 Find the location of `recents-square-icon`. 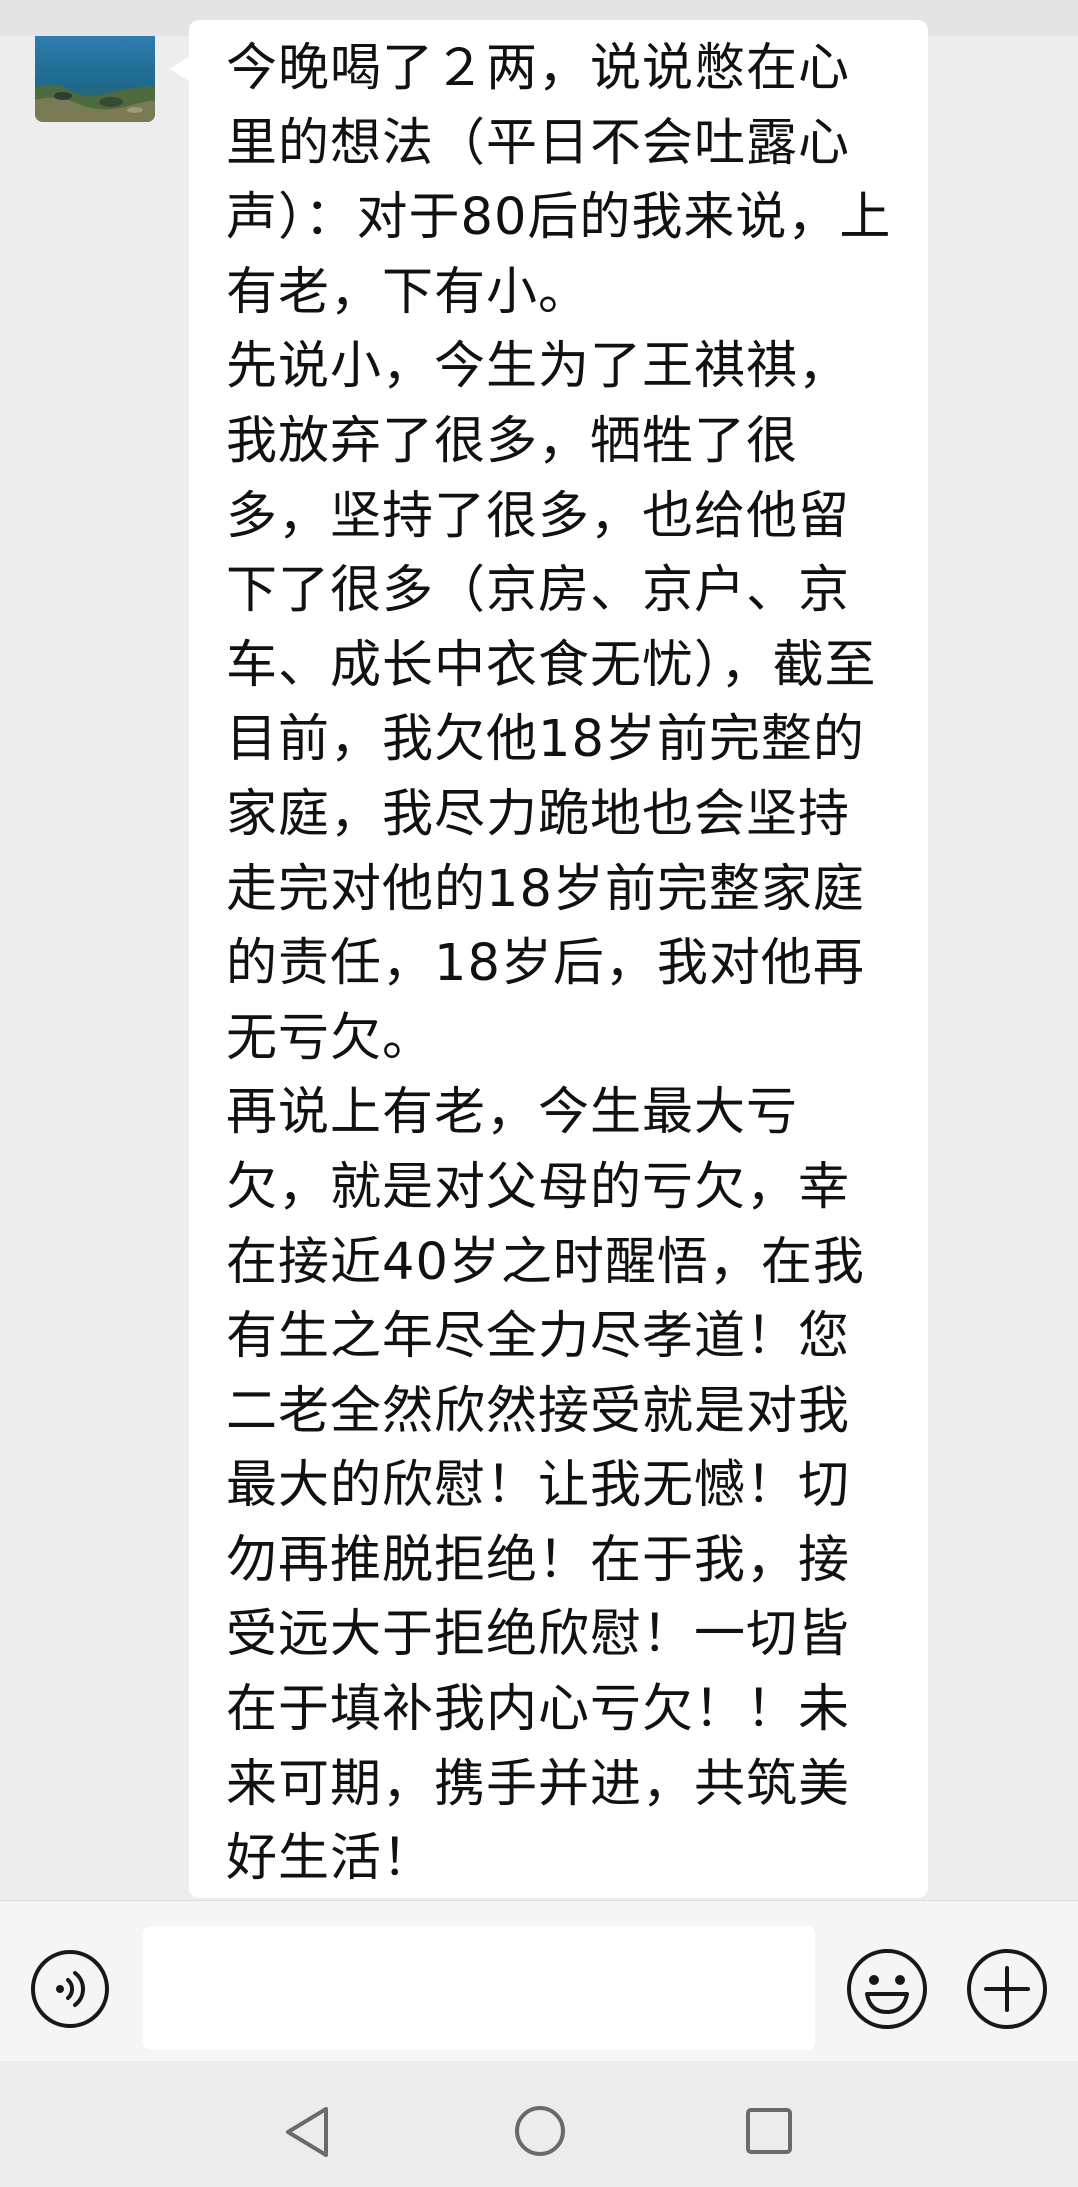

recents-square-icon is located at coordinates (769, 2131).